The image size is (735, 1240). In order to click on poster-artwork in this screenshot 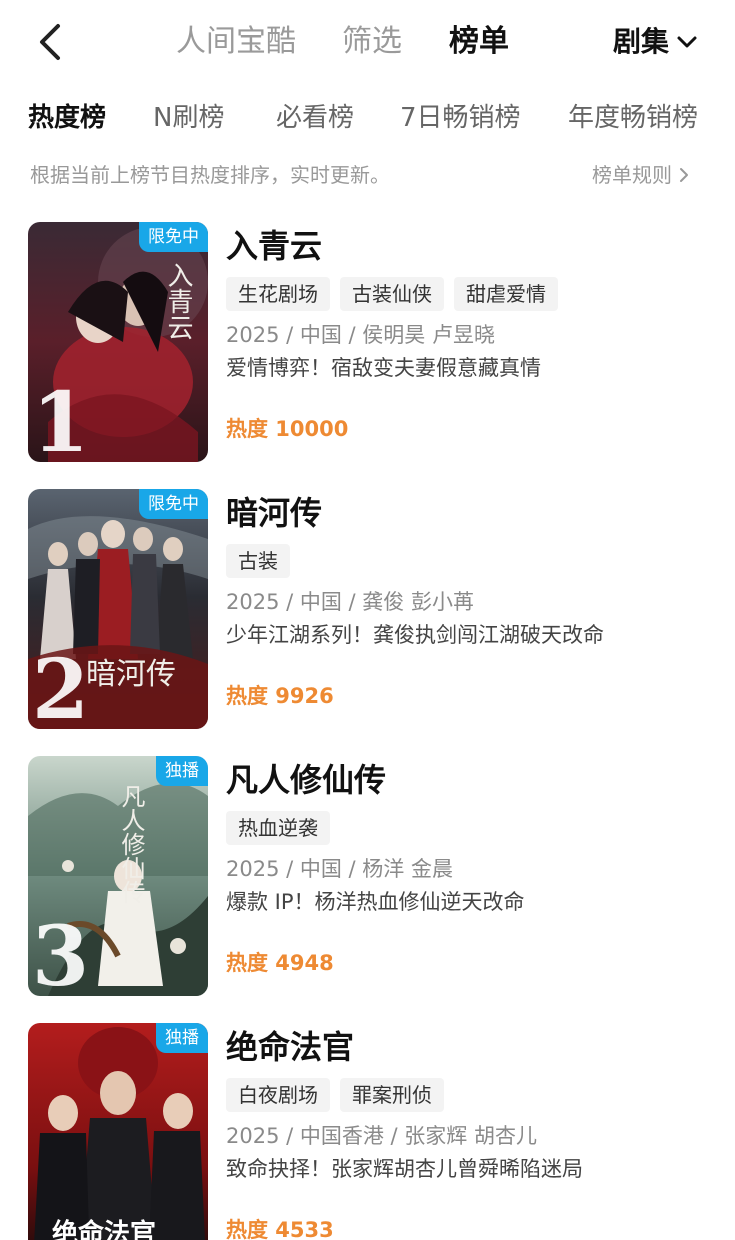, I will do `click(118, 1131)`.